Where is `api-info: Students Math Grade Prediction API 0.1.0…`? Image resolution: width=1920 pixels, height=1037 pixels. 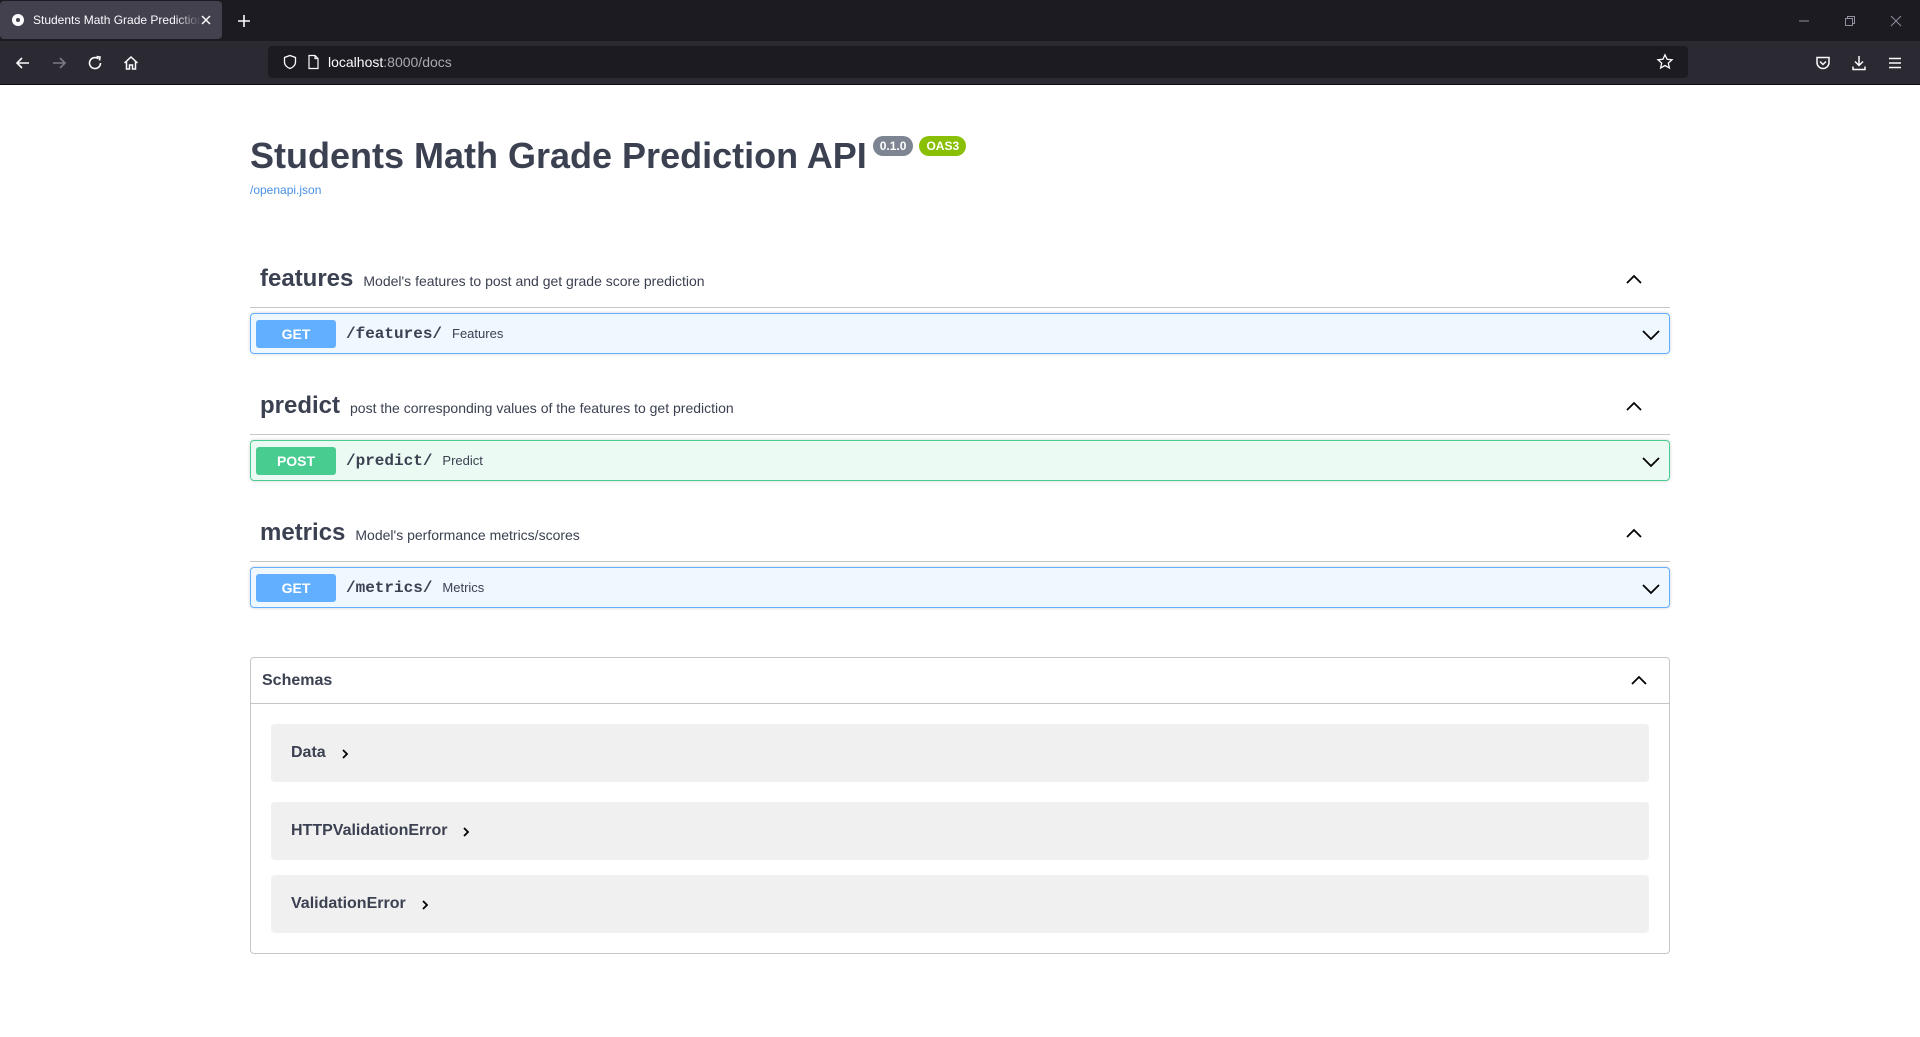 api-info: Students Math Grade Prediction API 0.1.0… is located at coordinates (608, 156).